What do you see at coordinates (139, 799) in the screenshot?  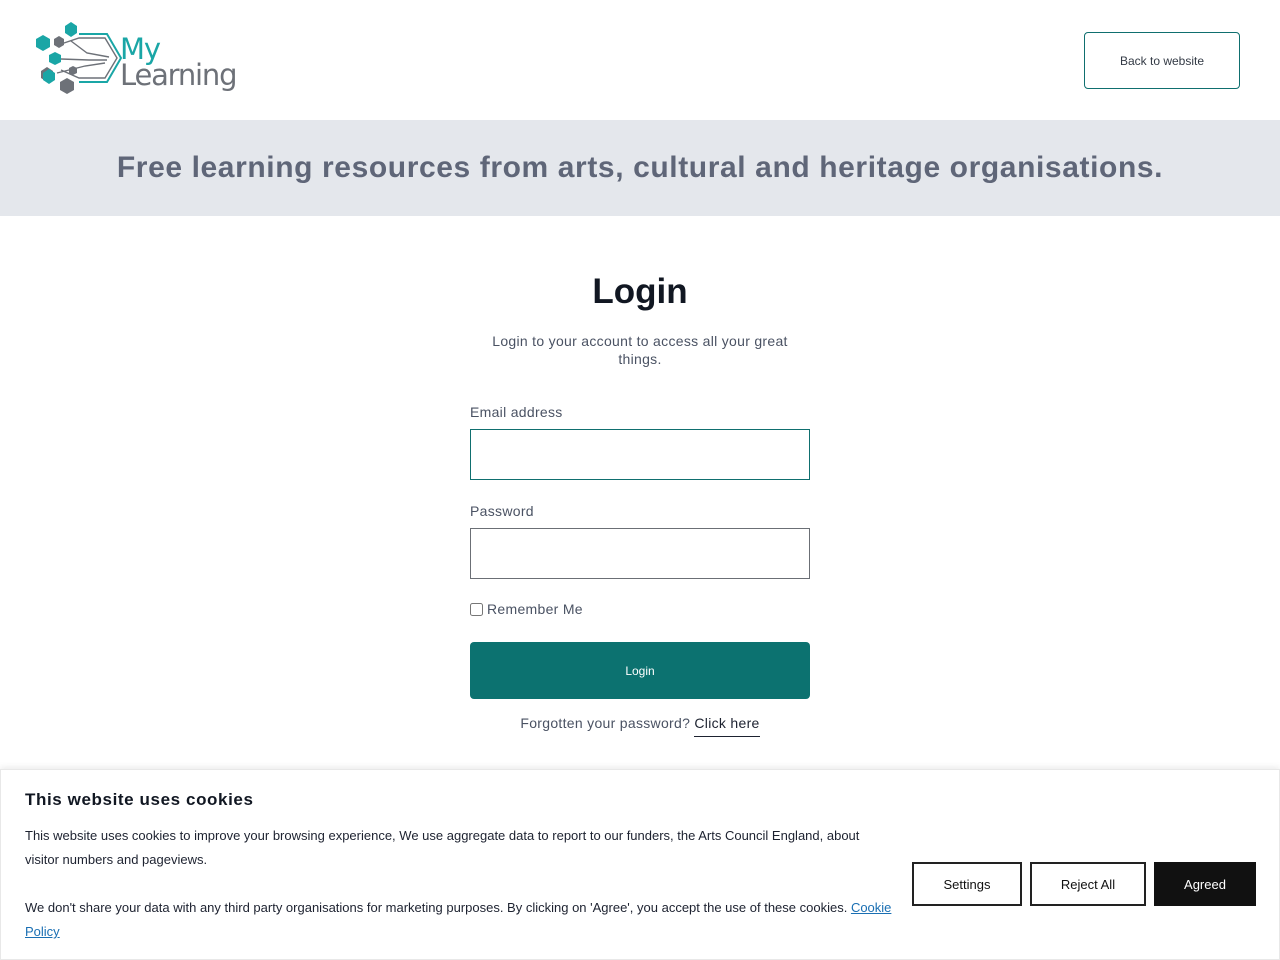 I see `cookie-title: This website uses cookies` at bounding box center [139, 799].